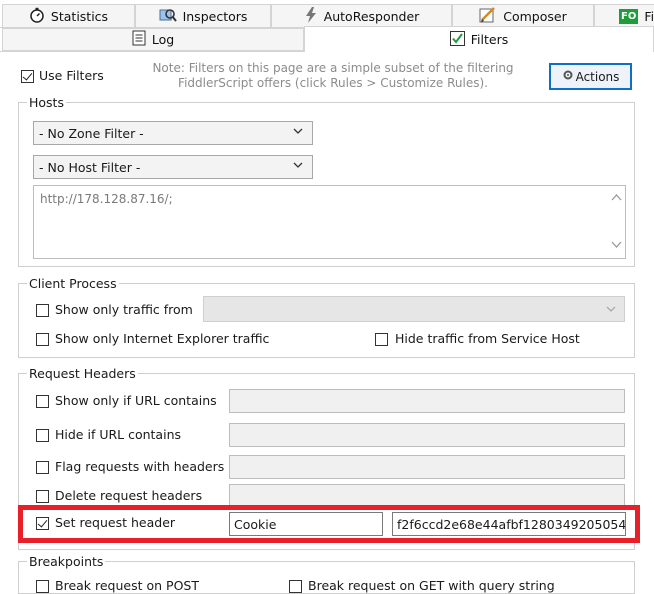  I want to click on scroll-up-icon, so click(616, 197).